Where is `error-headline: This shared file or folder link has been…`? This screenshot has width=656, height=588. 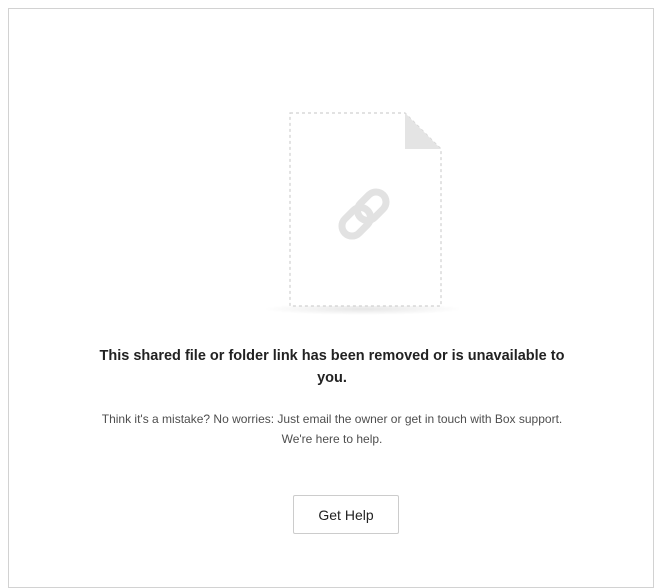
error-headline: This shared file or folder link has been… is located at coordinates (332, 367).